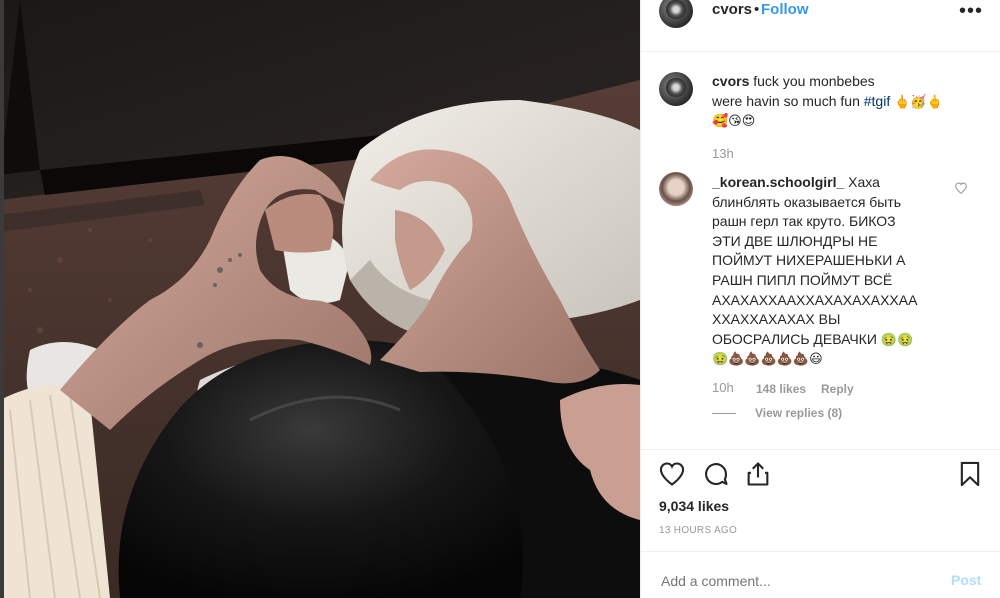  Describe the element at coordinates (918, 101) in the screenshot. I see `caption-emojis-1: 🖕🥳🖕` at that location.